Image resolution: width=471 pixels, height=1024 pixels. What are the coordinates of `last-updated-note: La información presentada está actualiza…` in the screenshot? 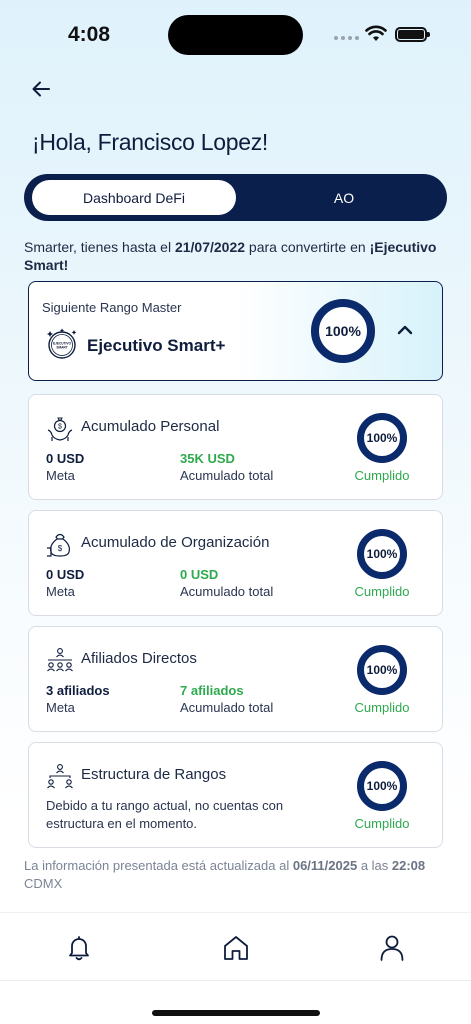 It's located at (225, 874).